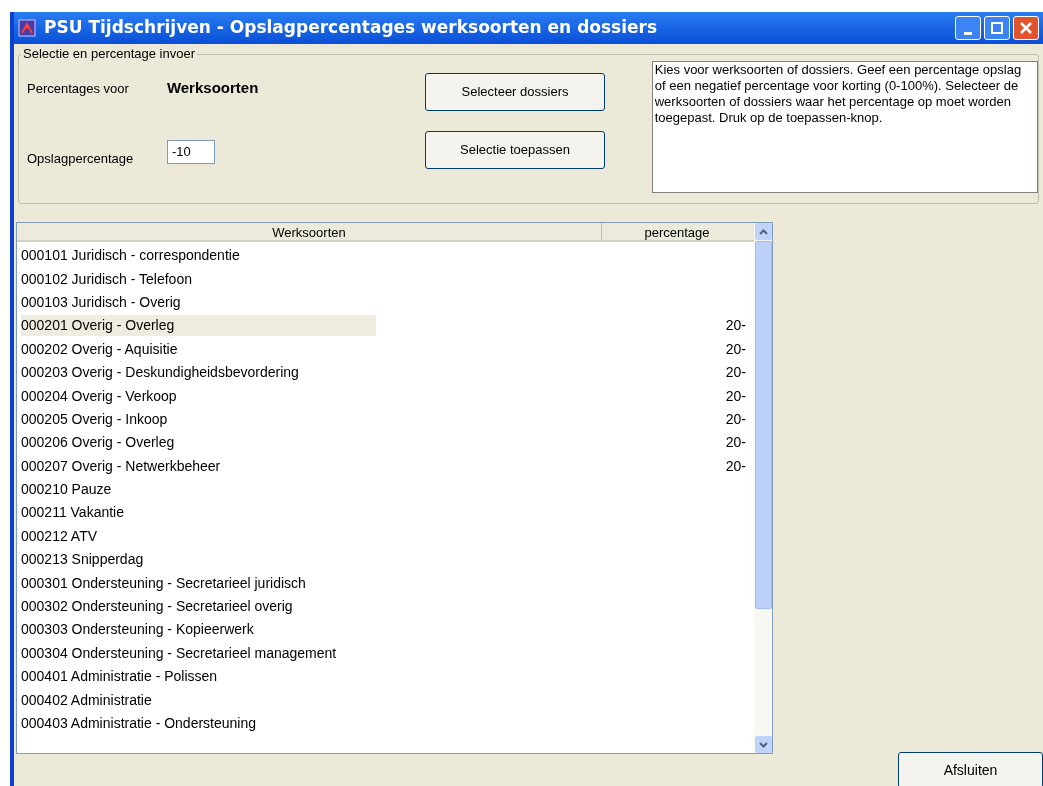 The image size is (1043, 786). Describe the element at coordinates (198, 349) in the screenshot. I see `list-item: 000202 Overig - Aquisitie` at that location.